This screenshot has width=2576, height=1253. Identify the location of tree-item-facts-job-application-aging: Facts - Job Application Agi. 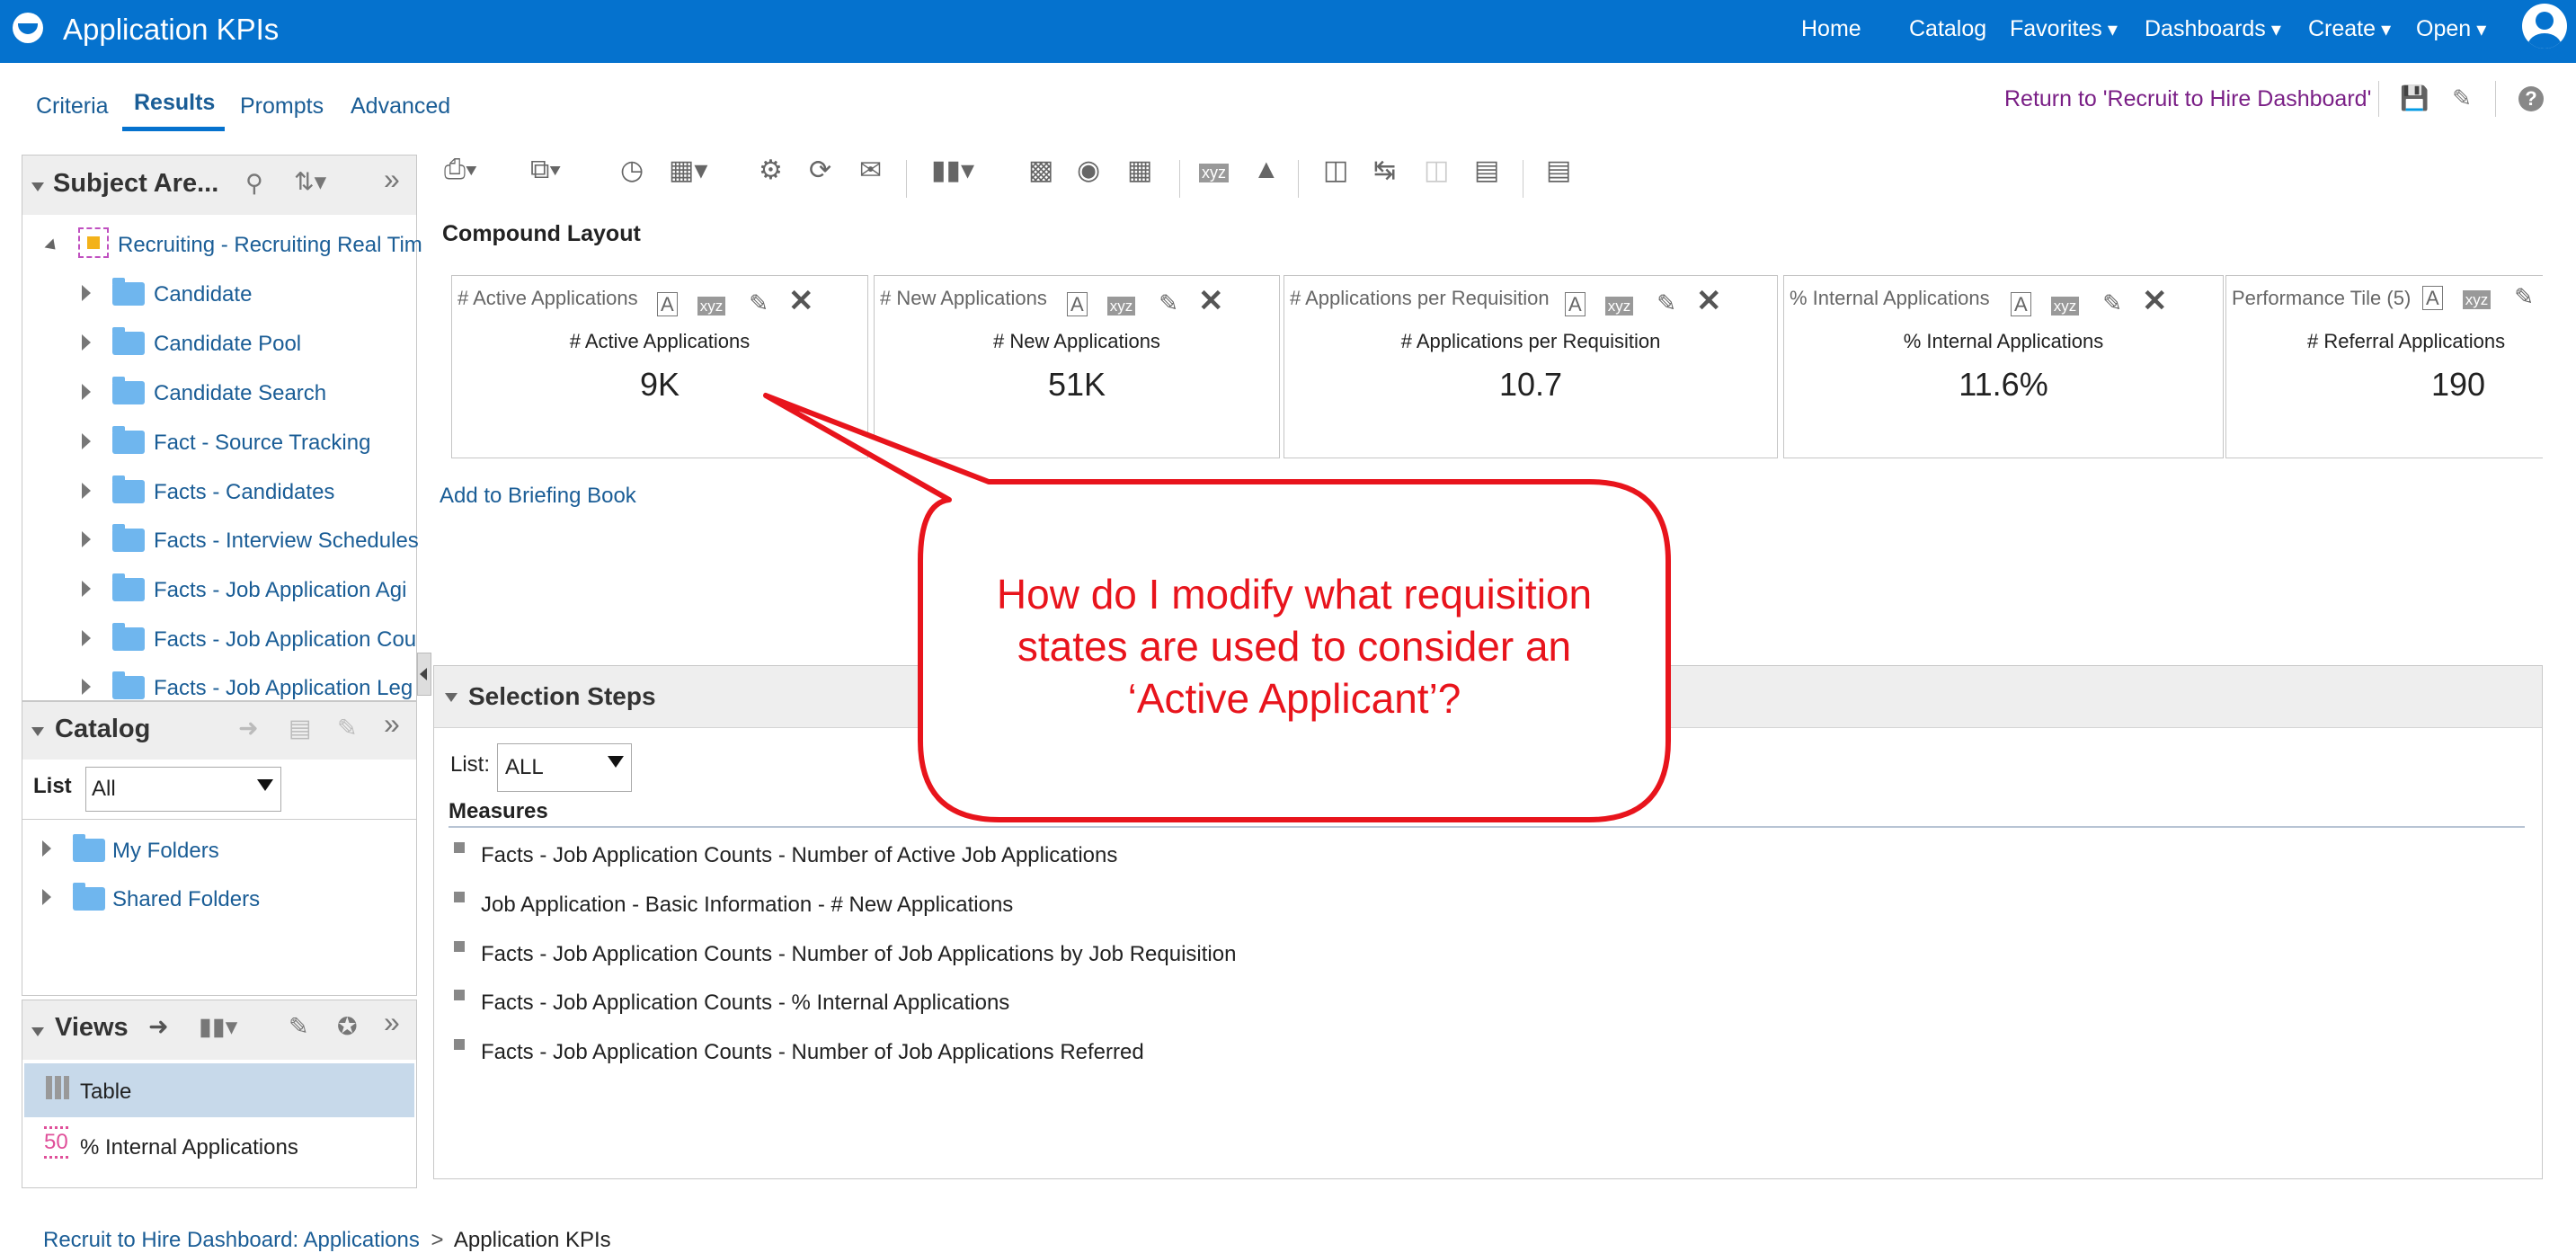
(280, 590).